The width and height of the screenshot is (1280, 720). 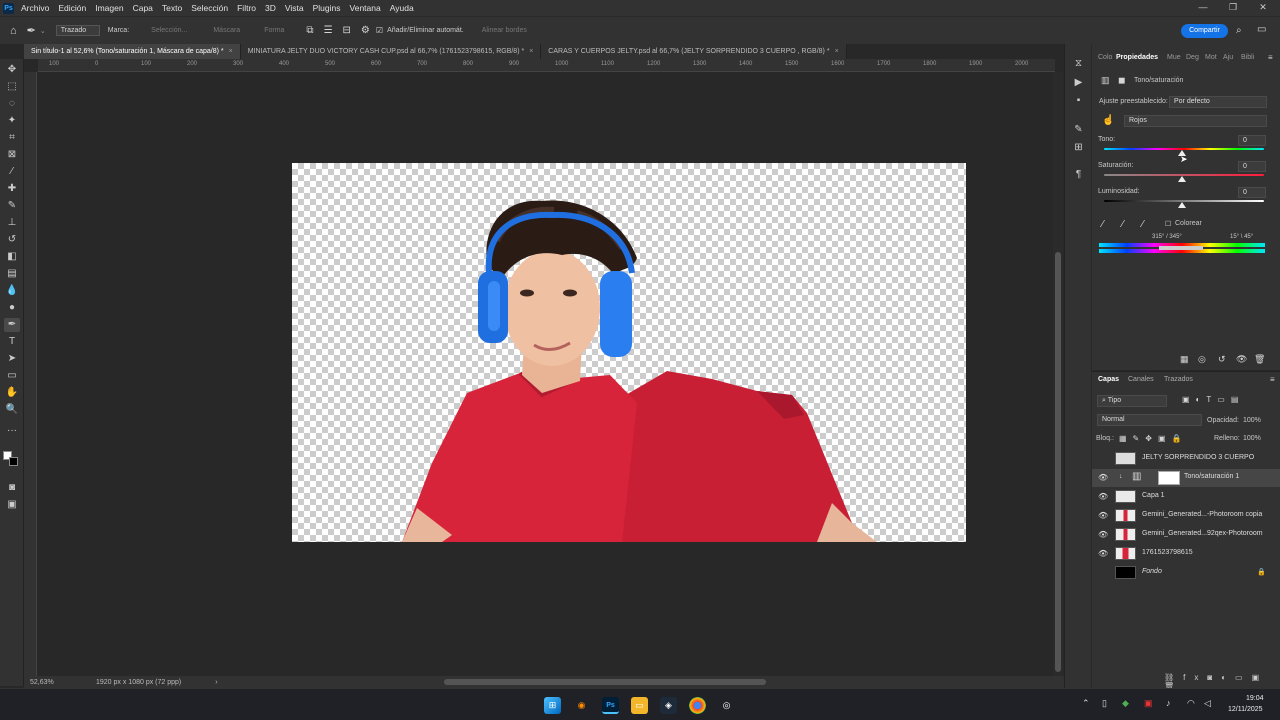 What do you see at coordinates (347, 30) in the screenshot?
I see `path-arrangement-icon: ⊟` at bounding box center [347, 30].